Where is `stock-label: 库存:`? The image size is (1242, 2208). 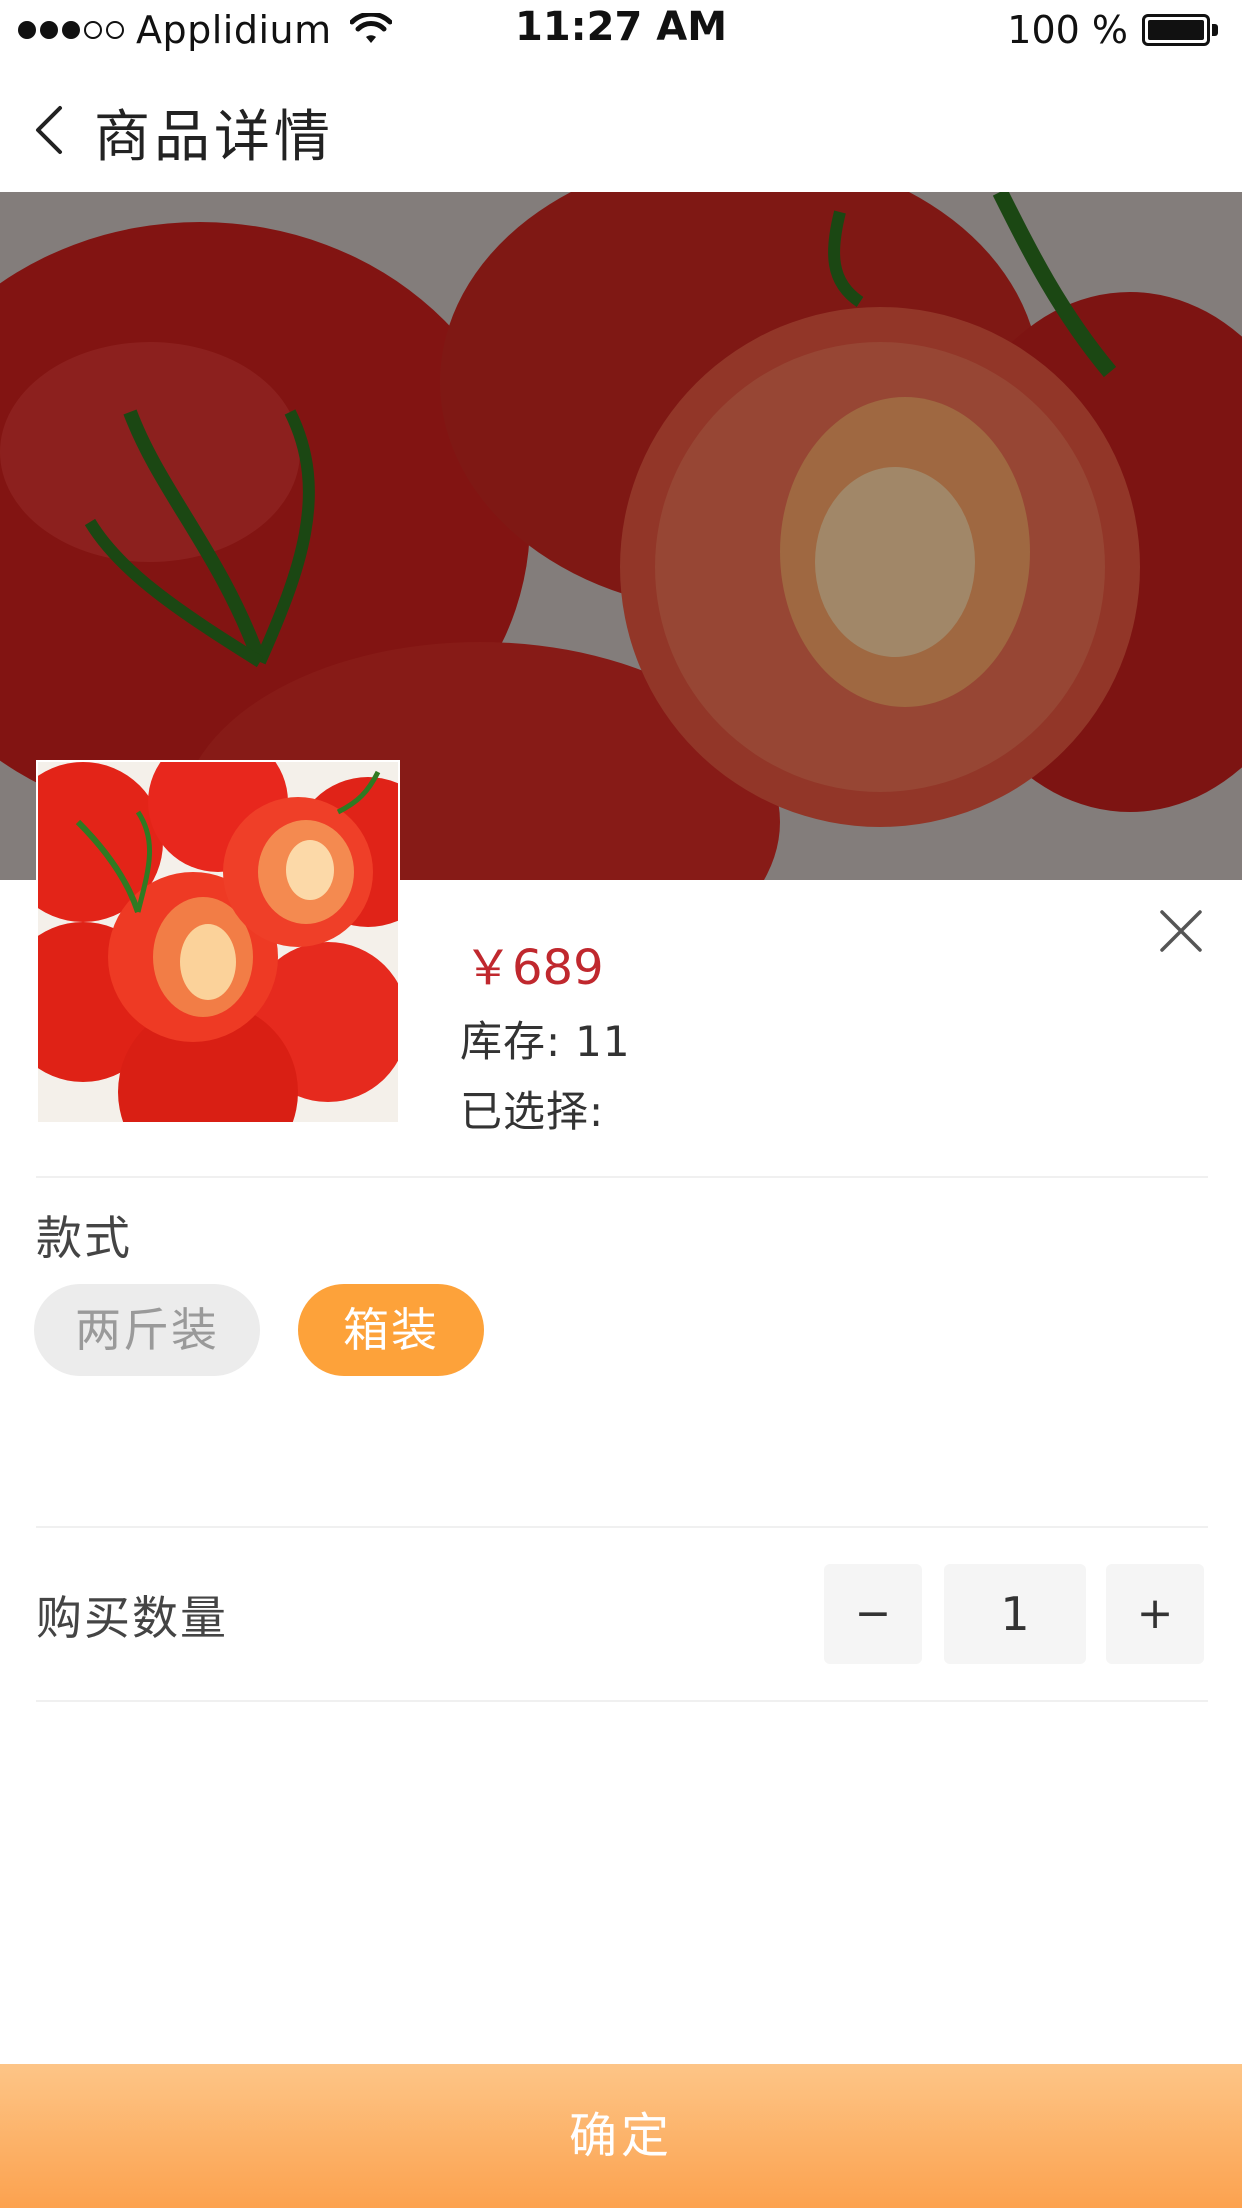 stock-label: 库存: is located at coordinates (511, 1041).